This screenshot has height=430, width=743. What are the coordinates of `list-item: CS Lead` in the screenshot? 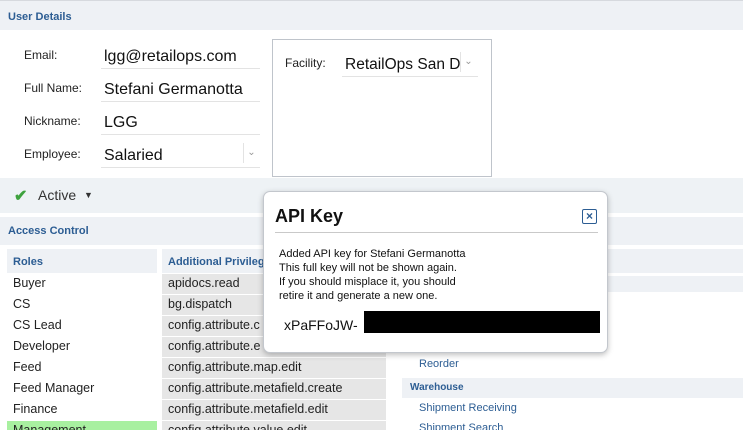 It's located at (82, 326).